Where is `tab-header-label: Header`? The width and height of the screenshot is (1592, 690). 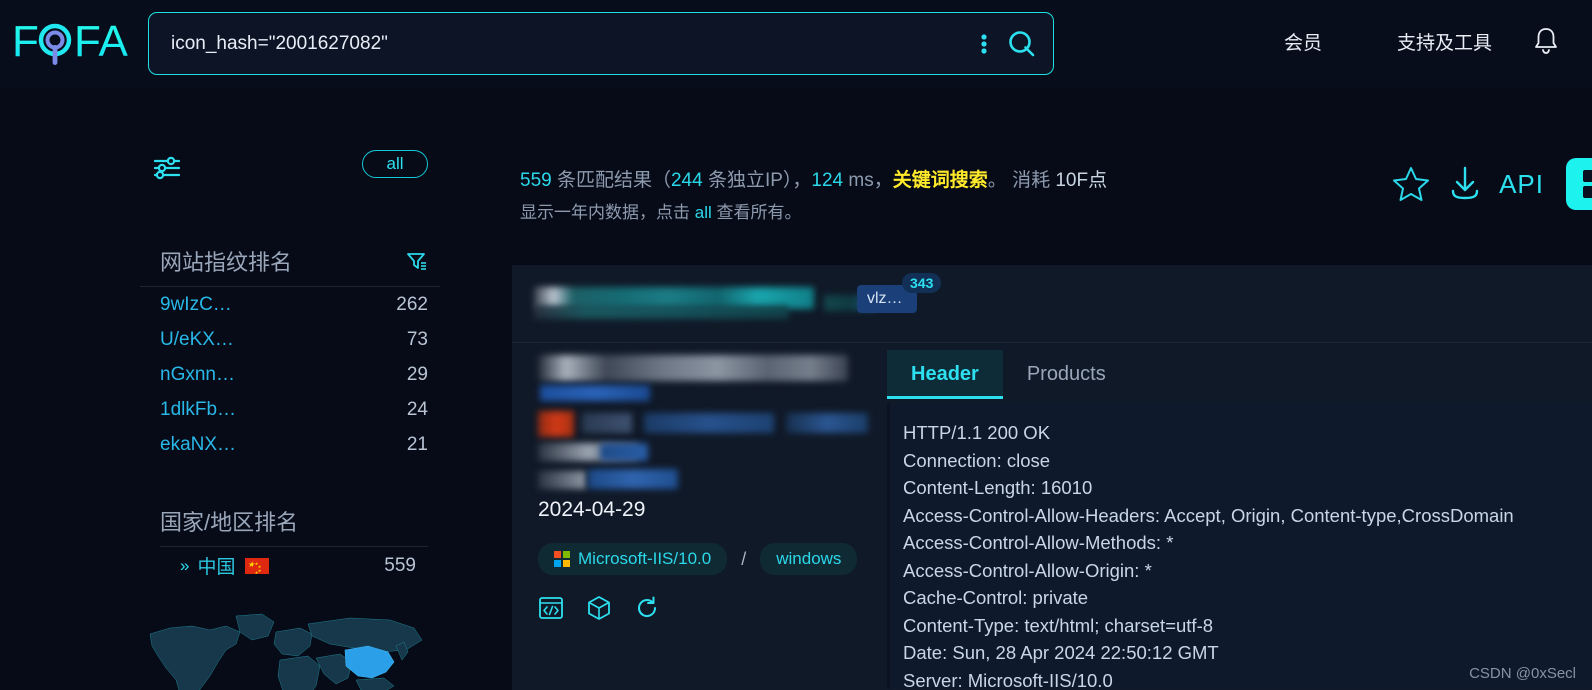
tab-header-label: Header is located at coordinates (945, 374).